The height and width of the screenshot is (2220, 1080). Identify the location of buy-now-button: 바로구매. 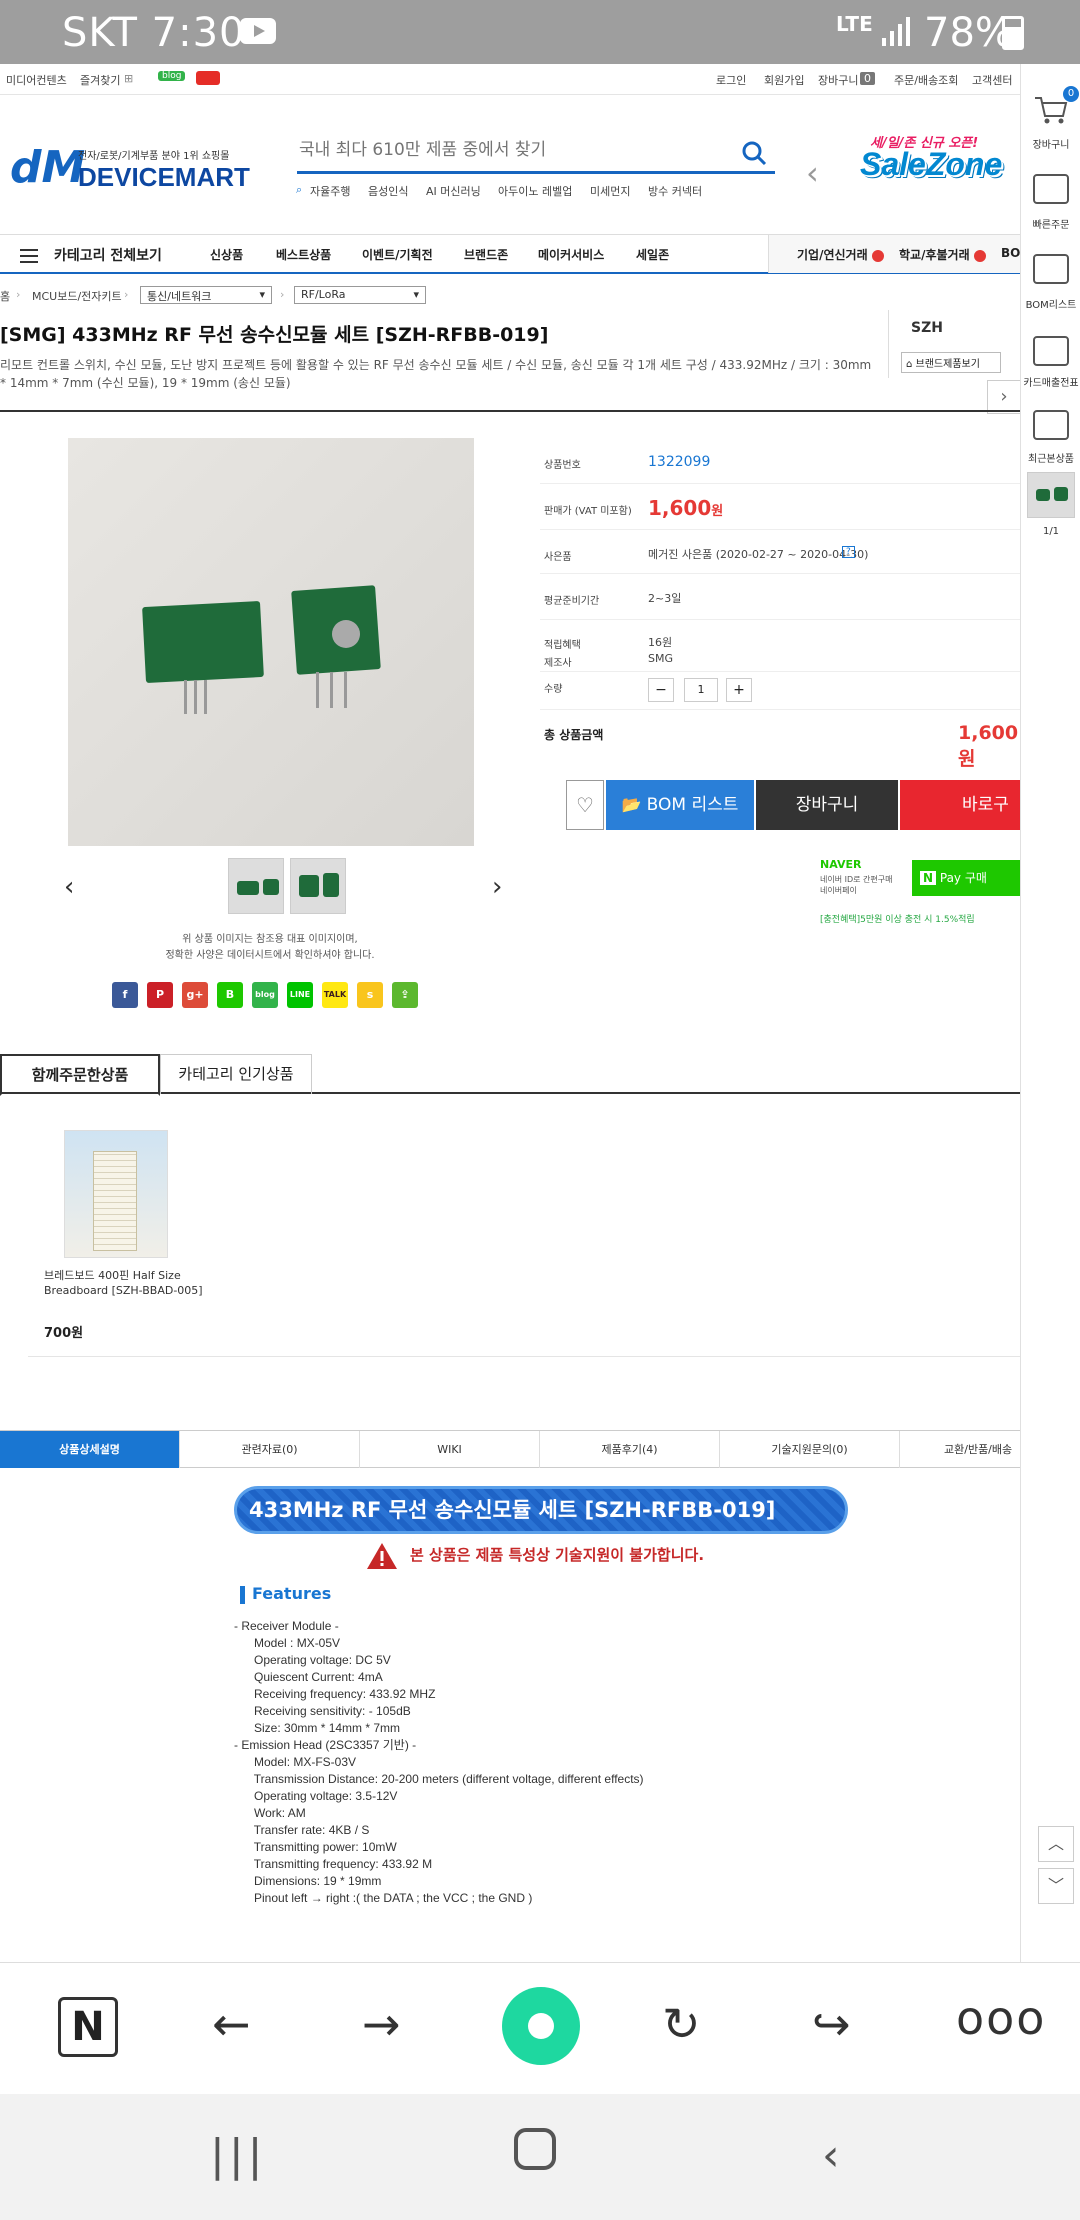
(960, 805).